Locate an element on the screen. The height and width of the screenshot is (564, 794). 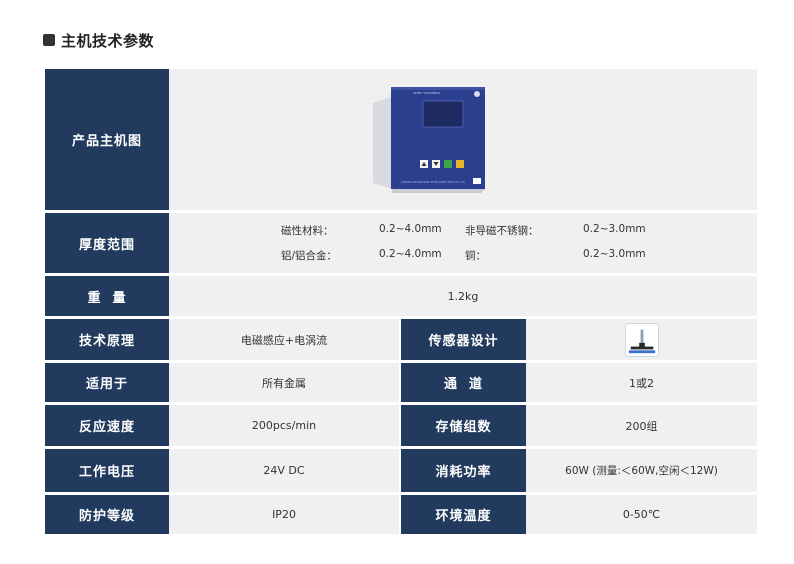
row-value: 60W (测量:＜60W,空闲＜12W) is located at coordinates (641, 470).